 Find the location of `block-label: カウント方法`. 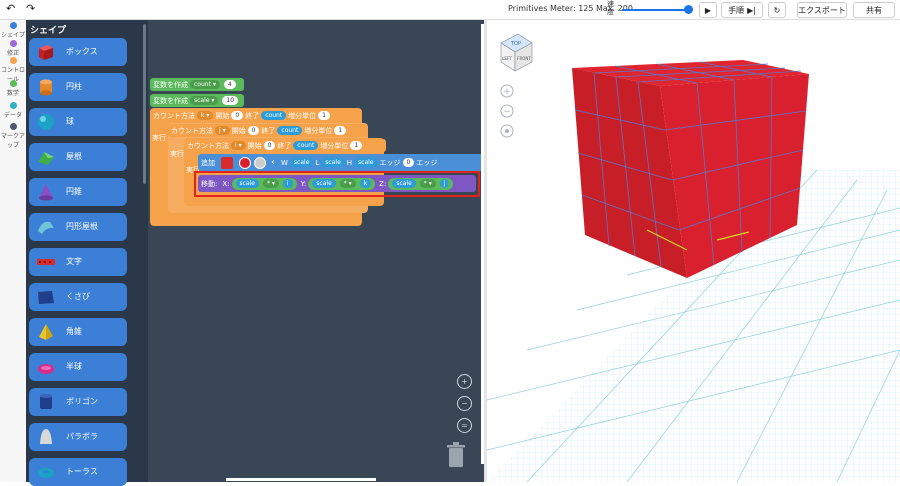

block-label: カウント方法 is located at coordinates (208, 145).